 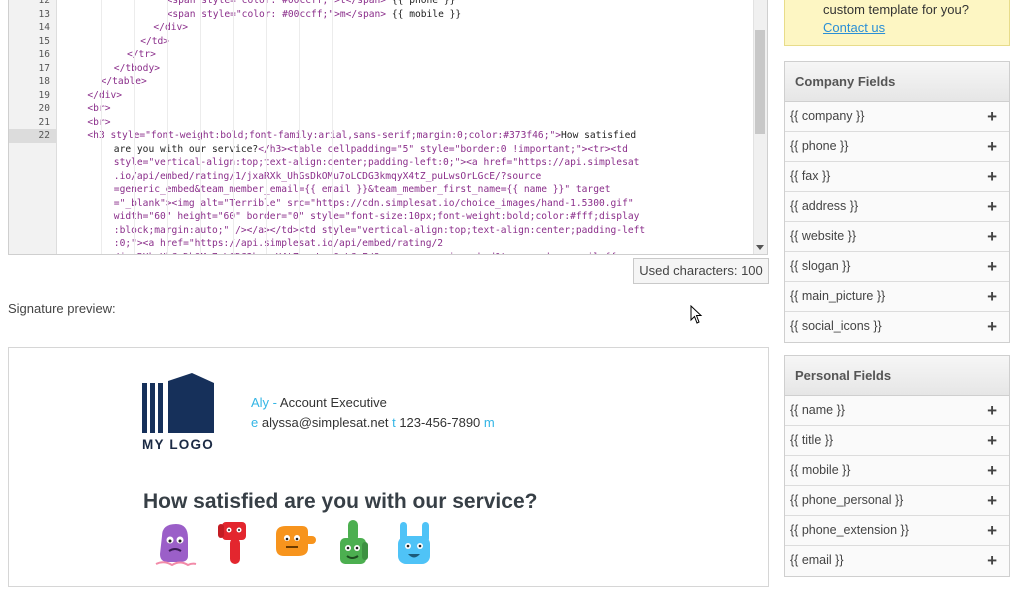 What do you see at coordinates (897, 117) in the screenshot?
I see `company-field-item: {{ company }} +` at bounding box center [897, 117].